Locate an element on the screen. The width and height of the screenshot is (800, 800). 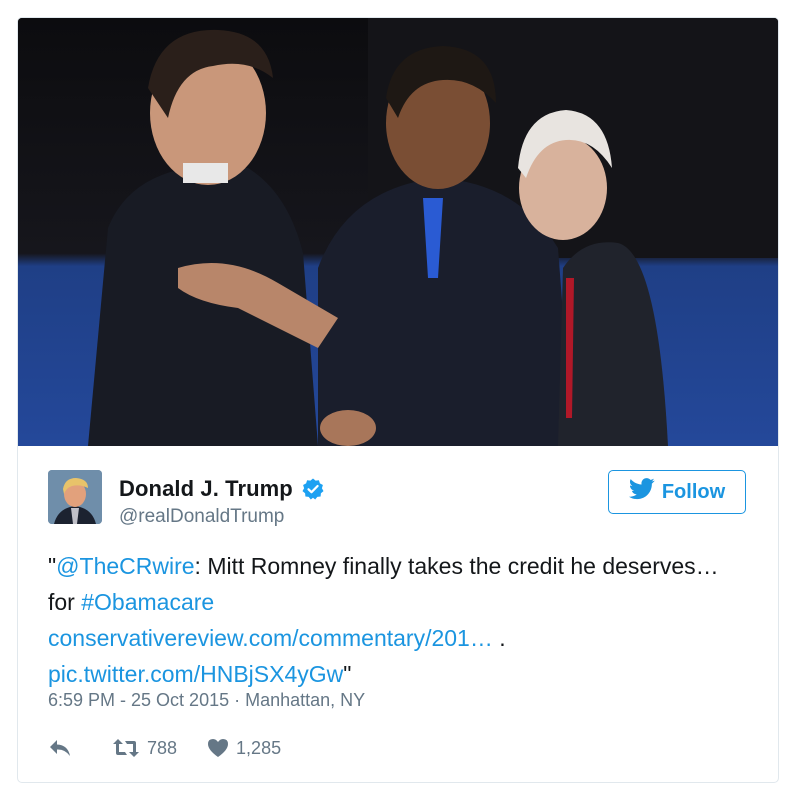
verified-icon is located at coordinates (313, 489).